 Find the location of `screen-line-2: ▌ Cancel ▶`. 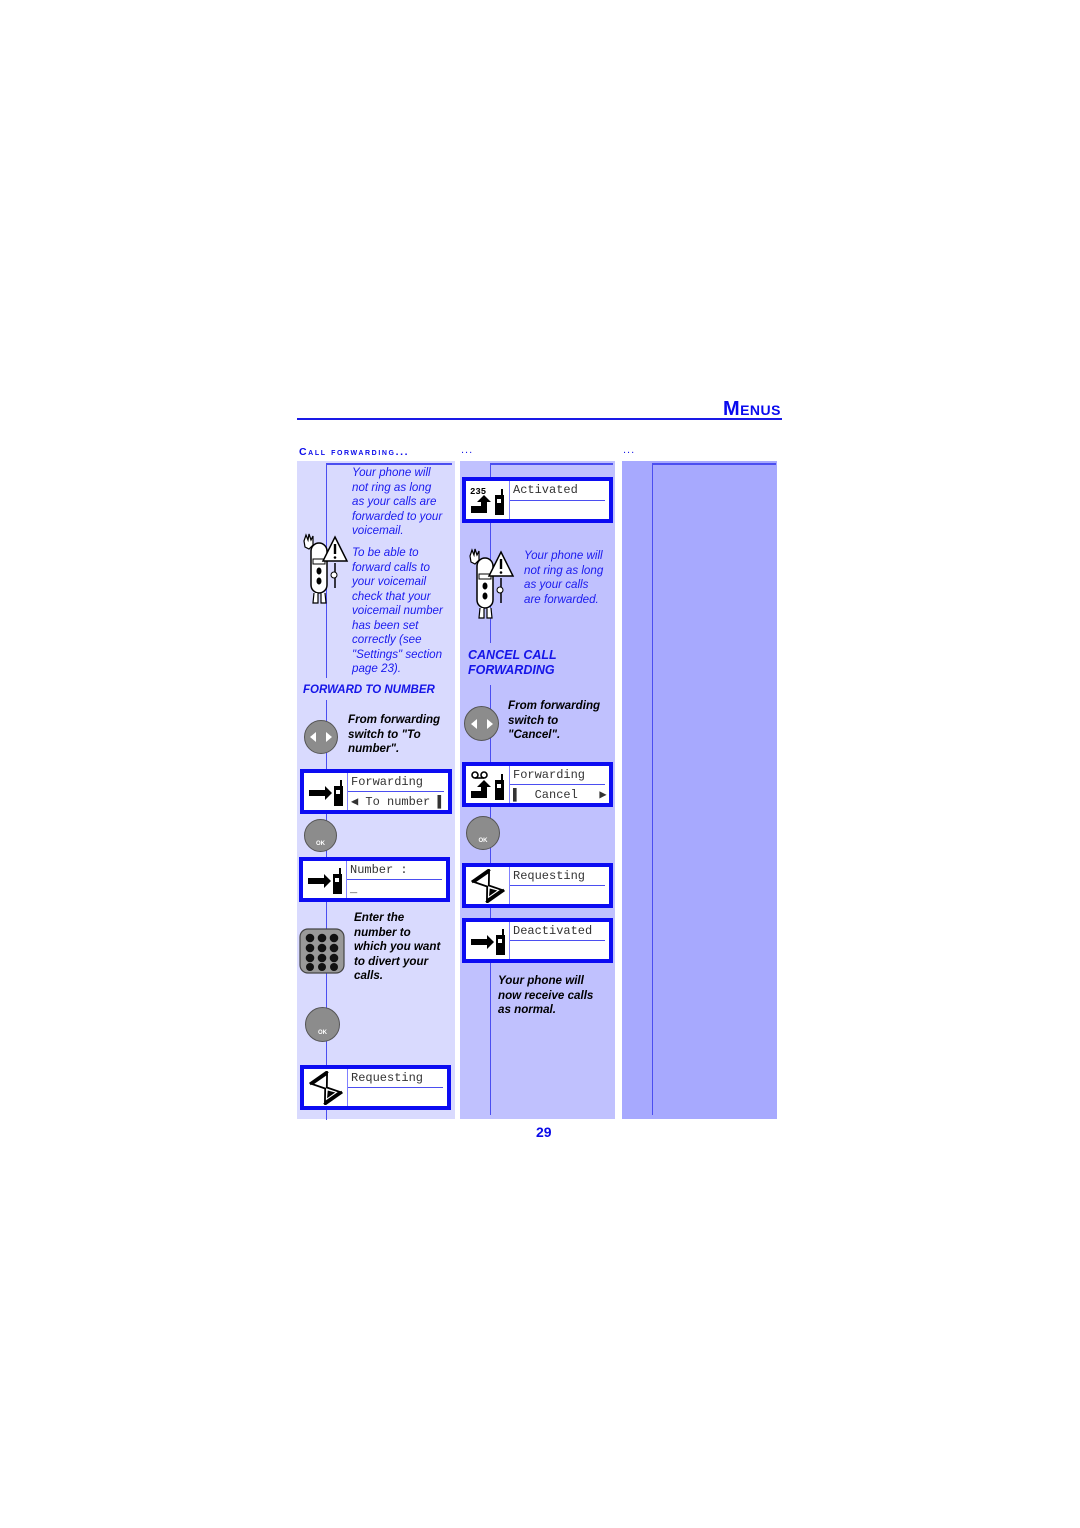

screen-line-2: ▌ Cancel ▶ is located at coordinates (560, 794).